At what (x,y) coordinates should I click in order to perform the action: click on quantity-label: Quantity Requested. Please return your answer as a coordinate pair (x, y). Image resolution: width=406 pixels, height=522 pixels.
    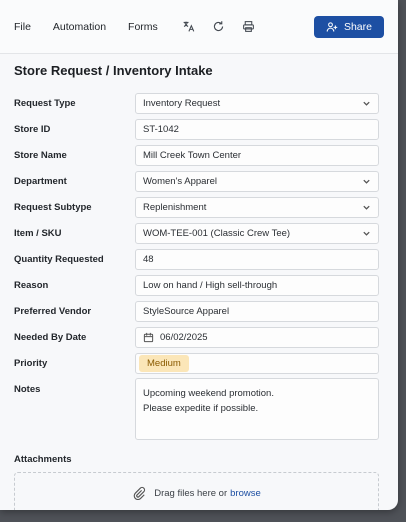
    Looking at the image, I should click on (59, 259).